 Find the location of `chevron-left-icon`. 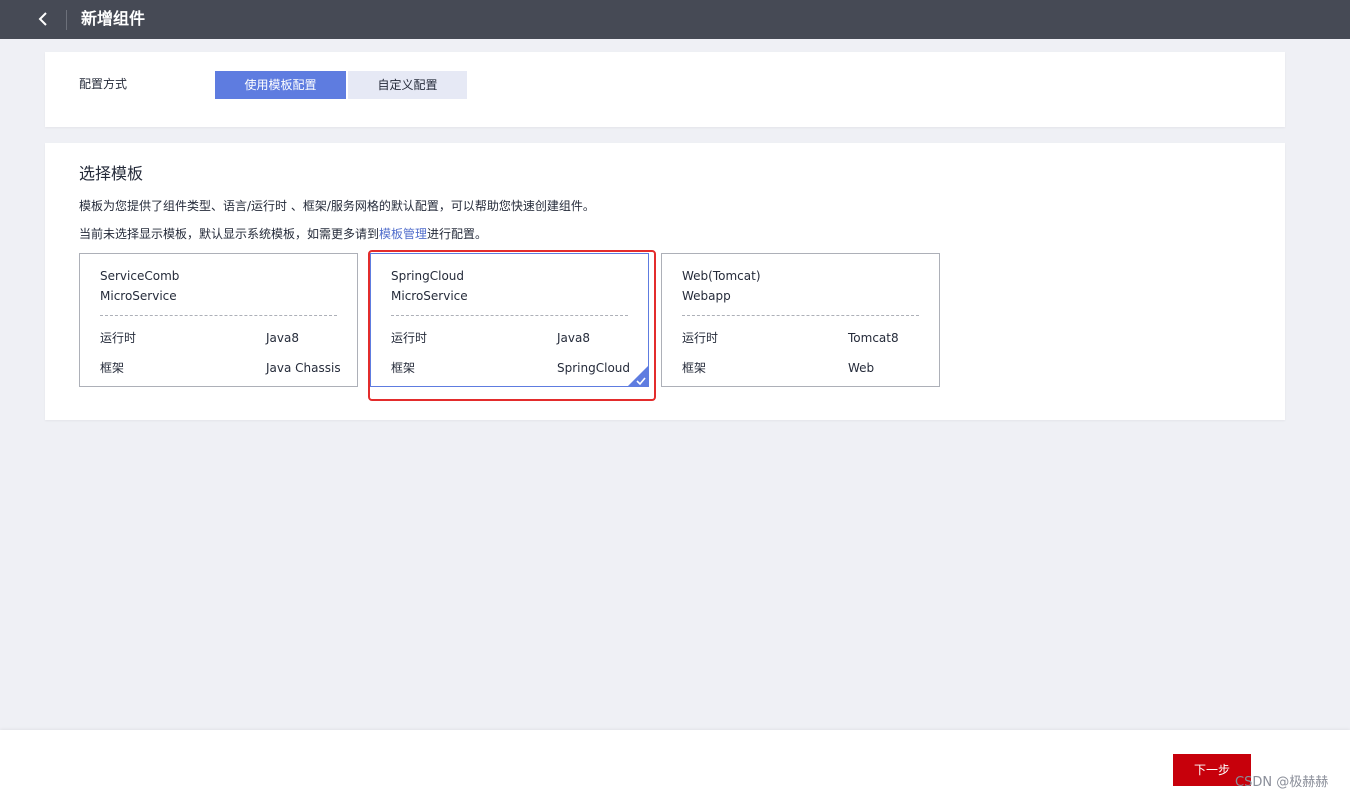

chevron-left-icon is located at coordinates (42, 19).